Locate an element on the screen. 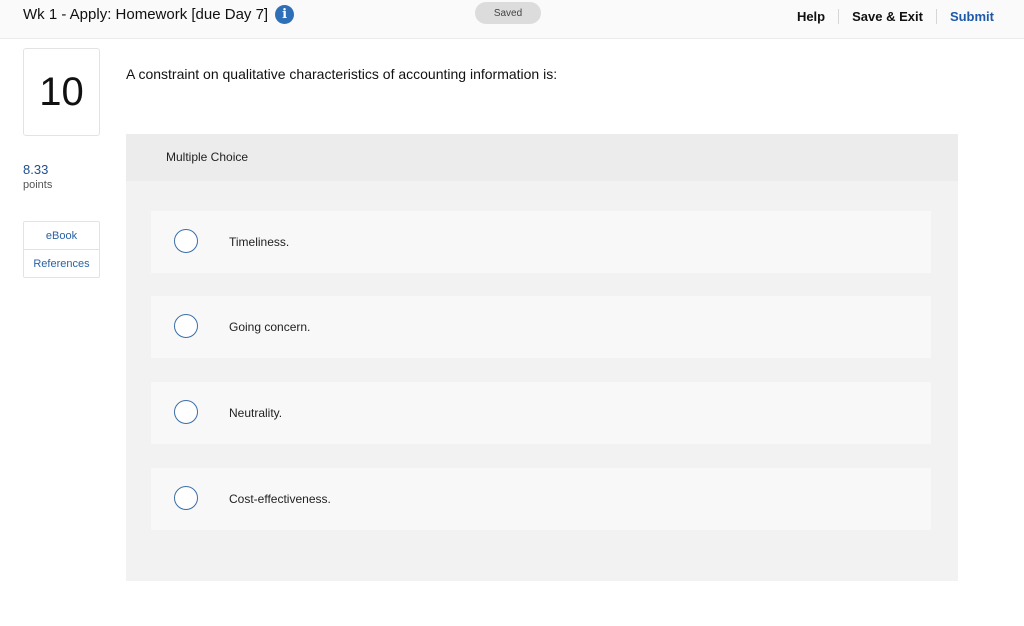  answer-option: Going concern. is located at coordinates (541, 327).